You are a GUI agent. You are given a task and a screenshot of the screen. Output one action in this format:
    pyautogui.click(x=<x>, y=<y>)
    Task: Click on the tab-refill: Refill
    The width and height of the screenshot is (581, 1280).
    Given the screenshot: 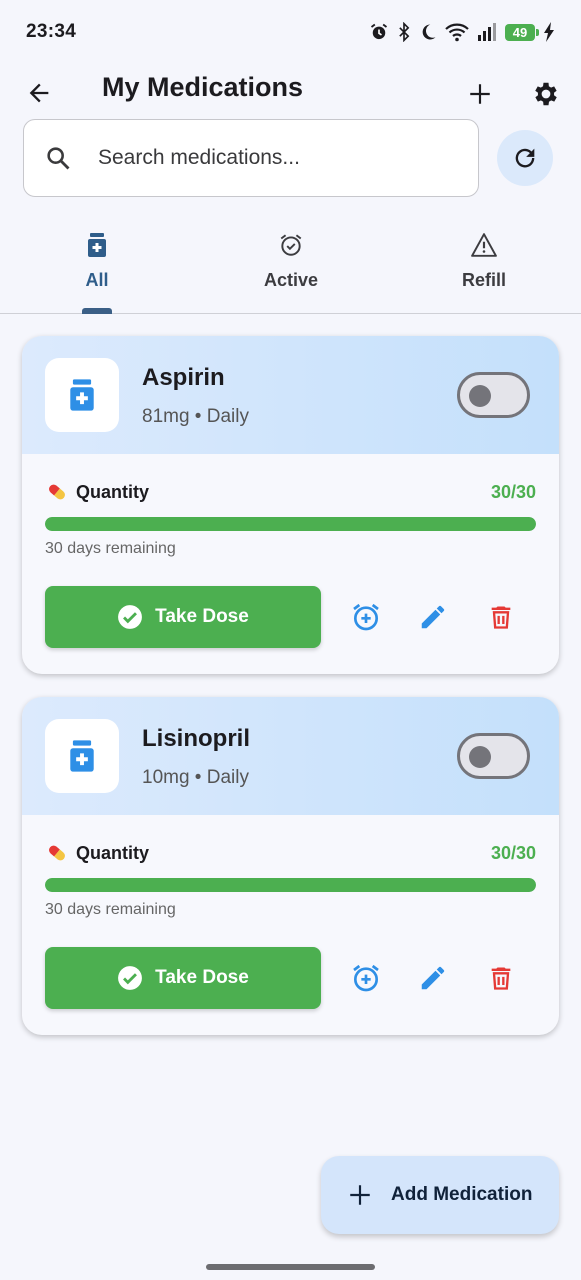 What is the action you would take?
    pyautogui.click(x=484, y=270)
    